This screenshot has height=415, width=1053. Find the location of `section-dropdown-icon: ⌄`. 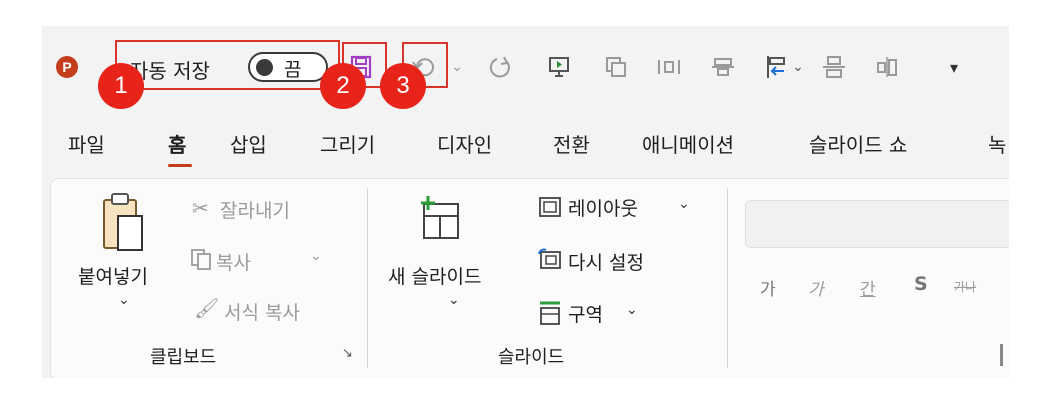

section-dropdown-icon: ⌄ is located at coordinates (632, 310).